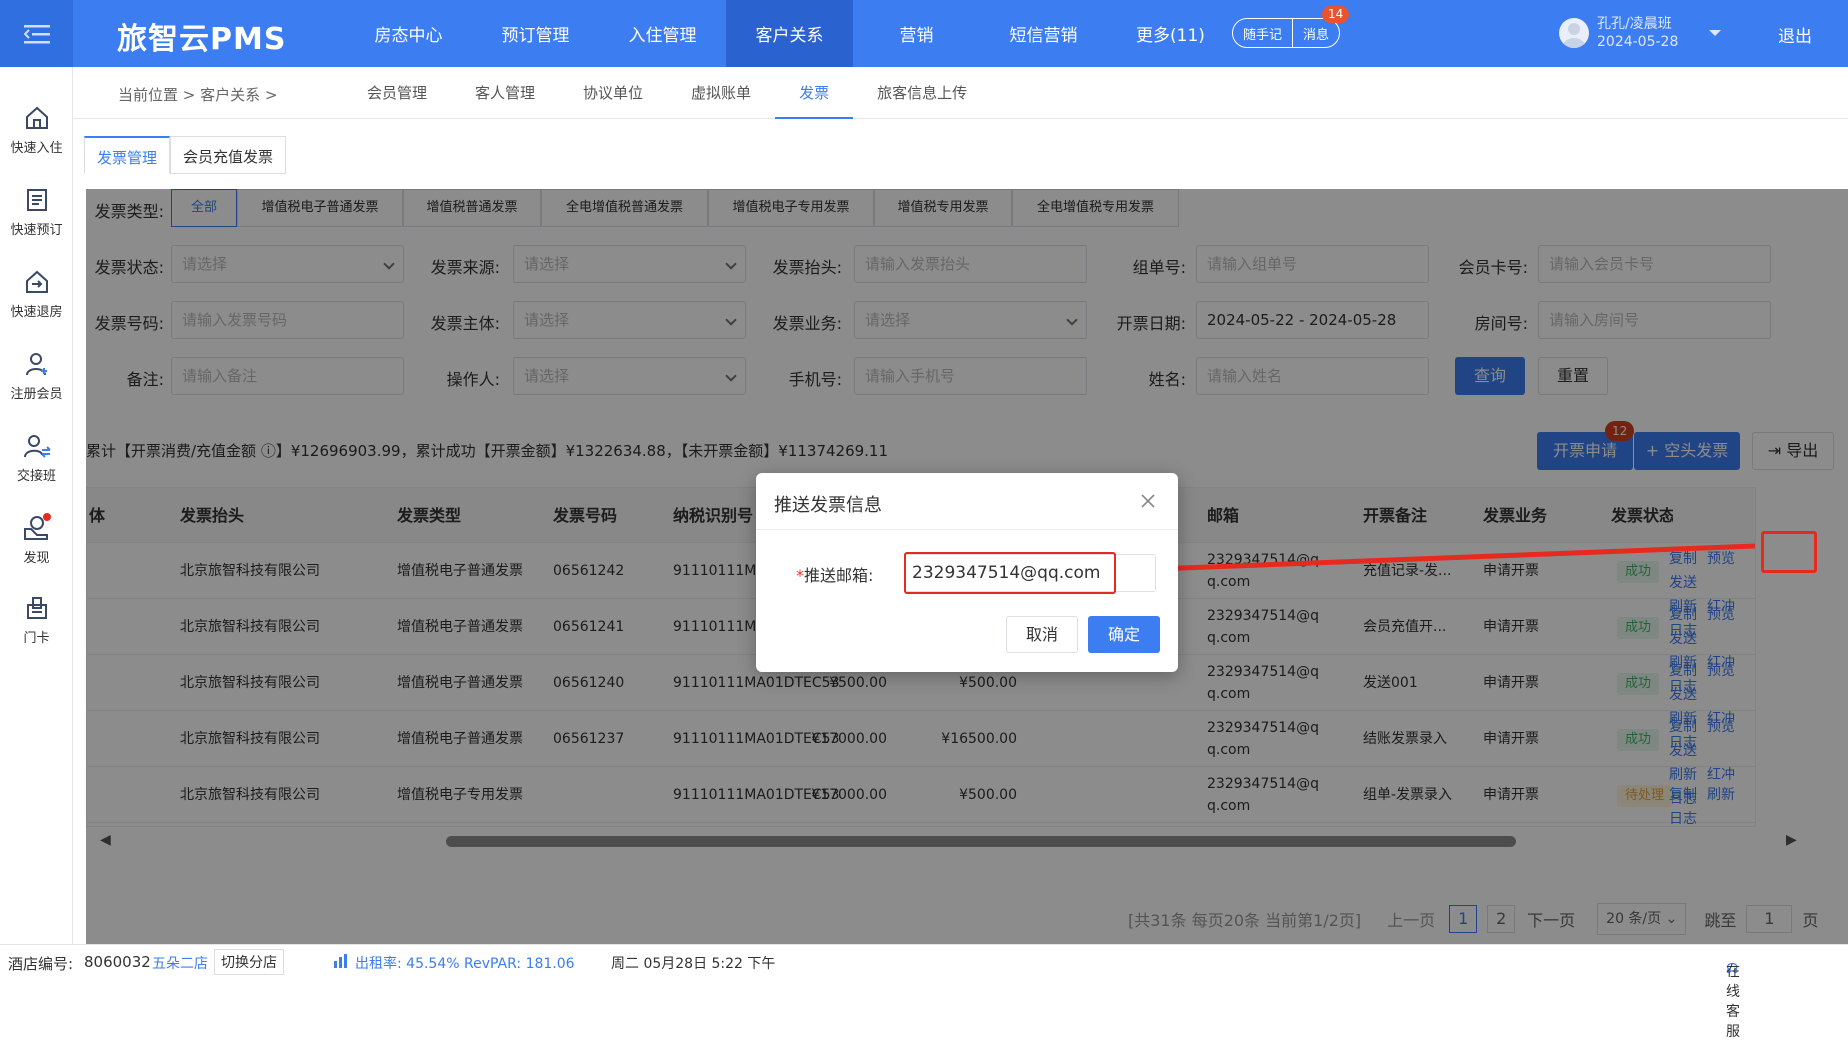 The image size is (1848, 1041). Describe the element at coordinates (721, 93) in the screenshot. I see `subnav-virtual-bill: 虚拟账单` at that location.